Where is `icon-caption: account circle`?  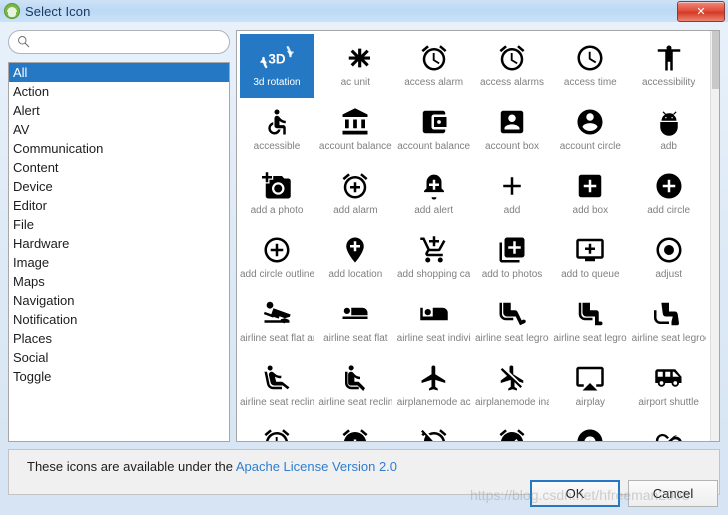 icon-caption: account circle is located at coordinates (590, 146).